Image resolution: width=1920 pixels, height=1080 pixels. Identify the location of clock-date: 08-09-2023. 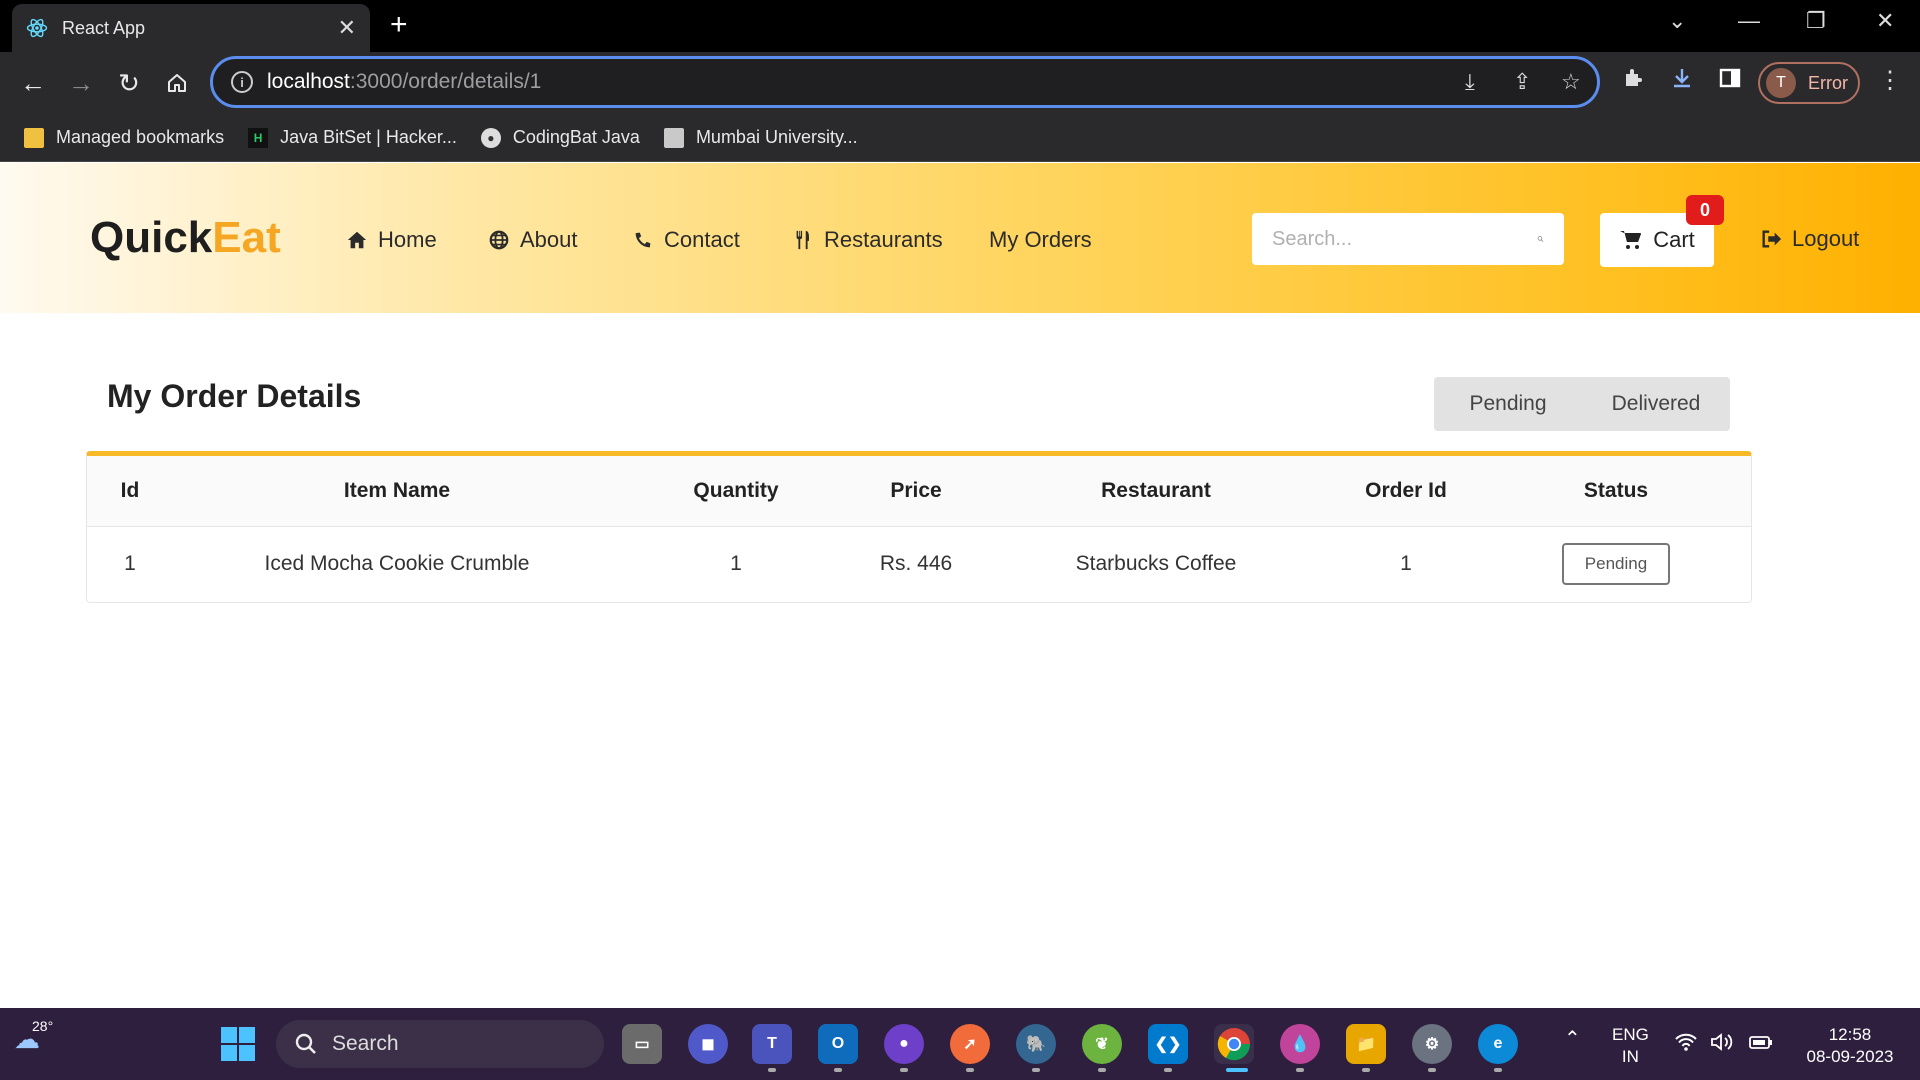
(1850, 1056).